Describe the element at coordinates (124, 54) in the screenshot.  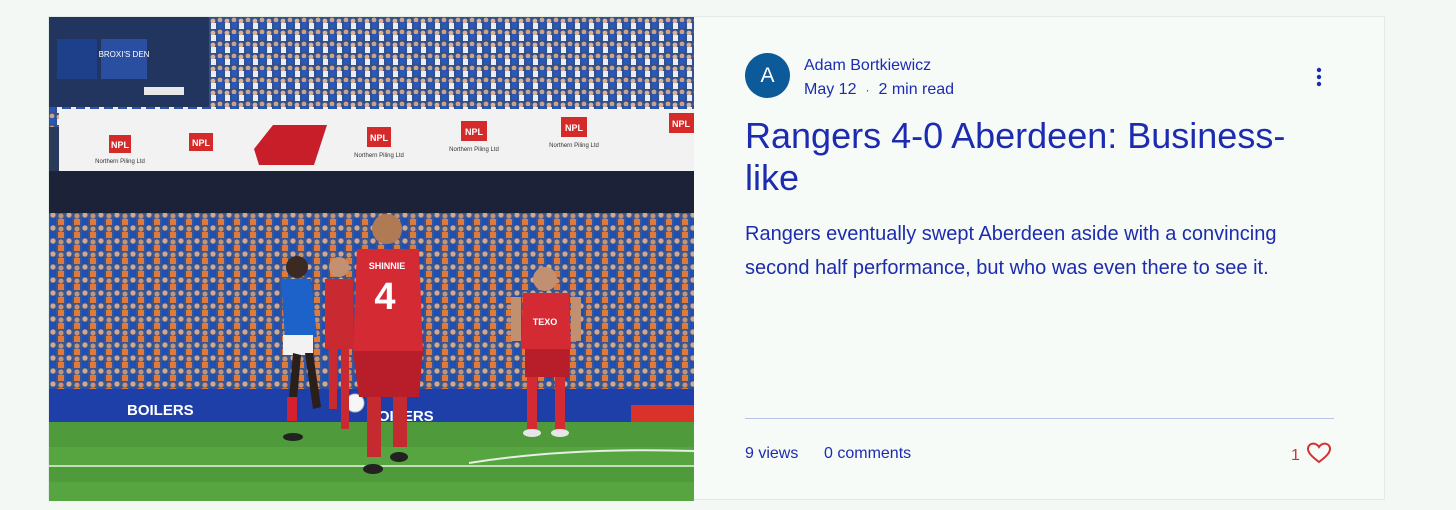
I see `stand-sign-text: BROXI'S DEN` at that location.